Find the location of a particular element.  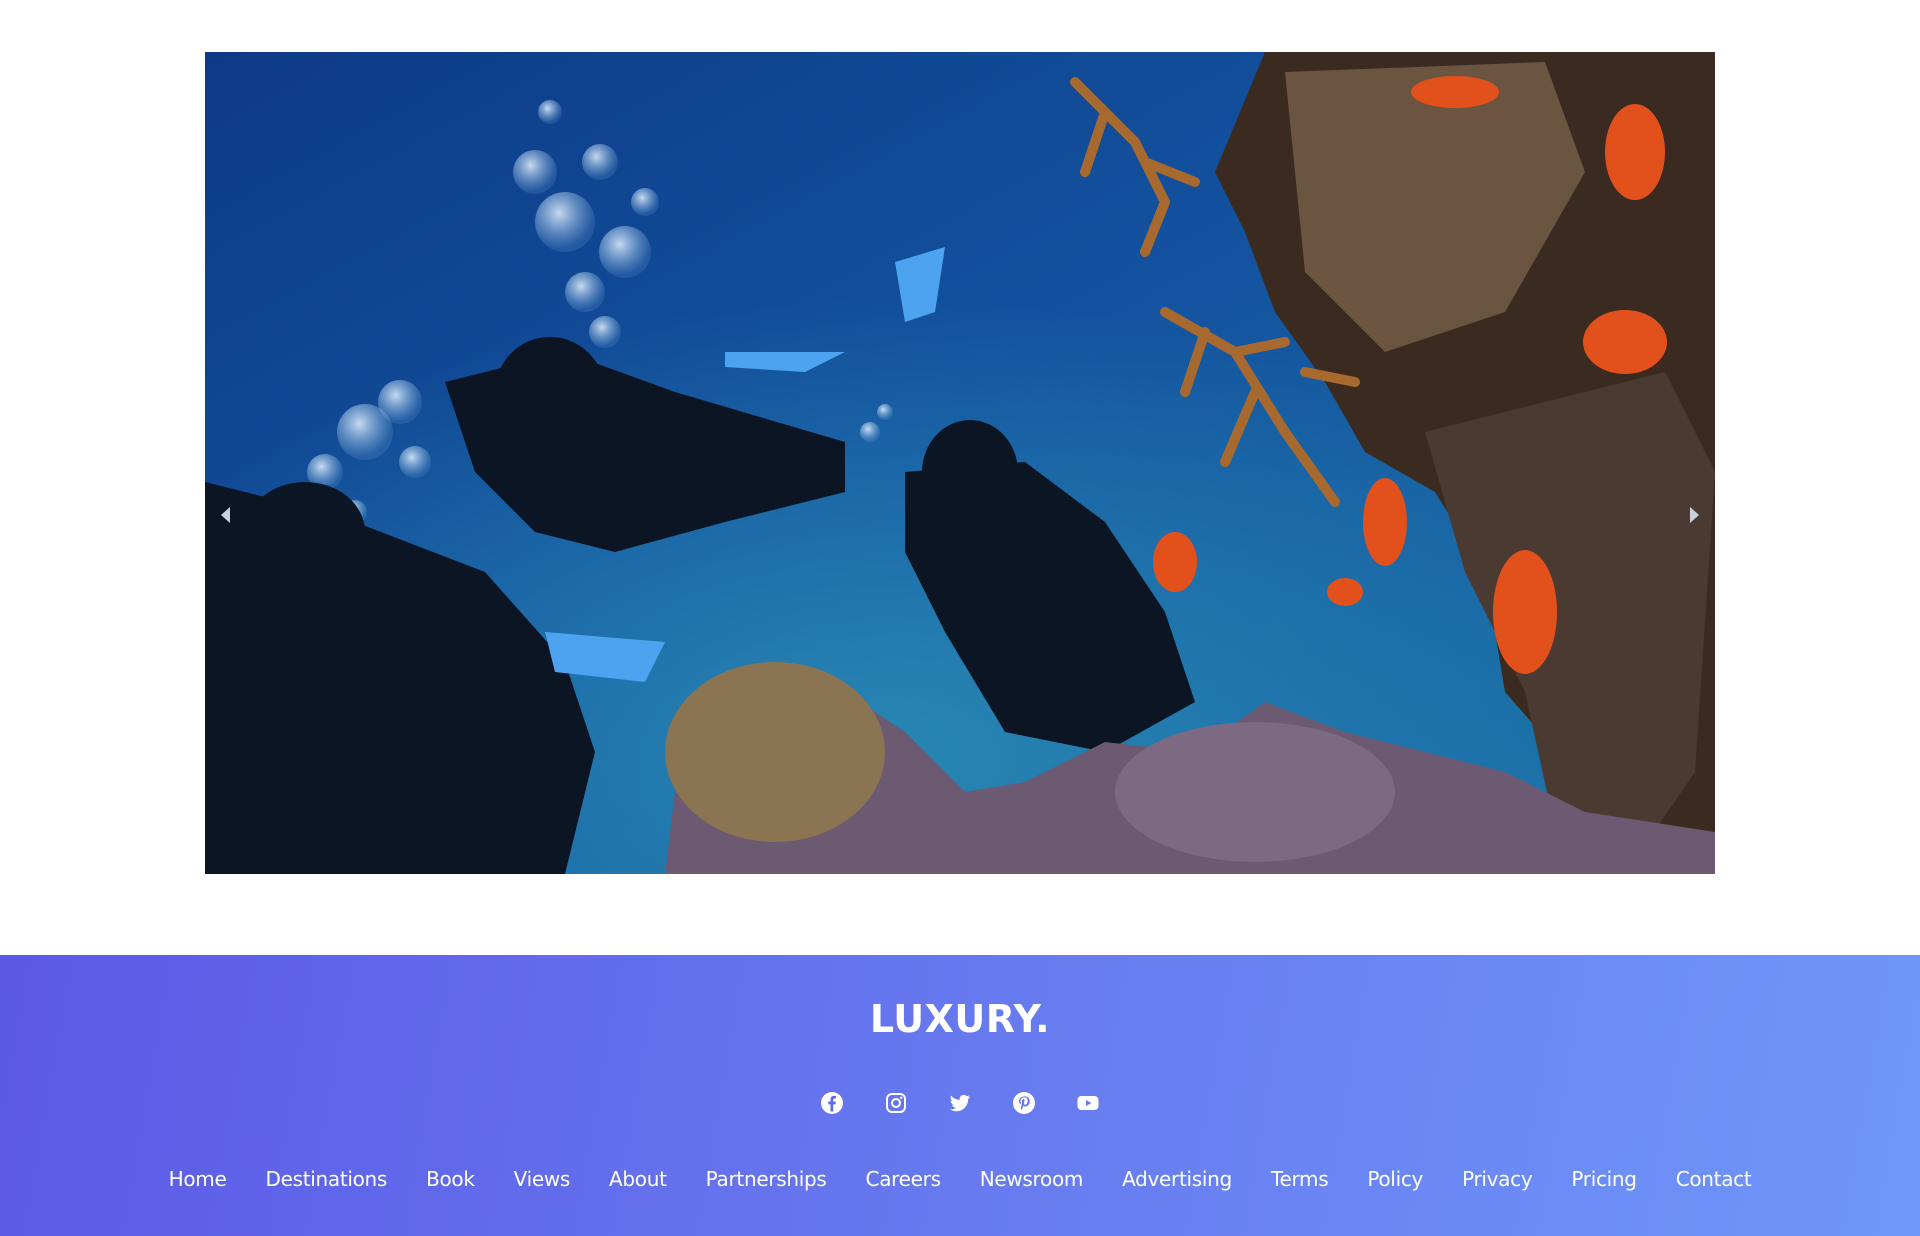

footer-link-advertising: Advertising is located at coordinates (1177, 1179).